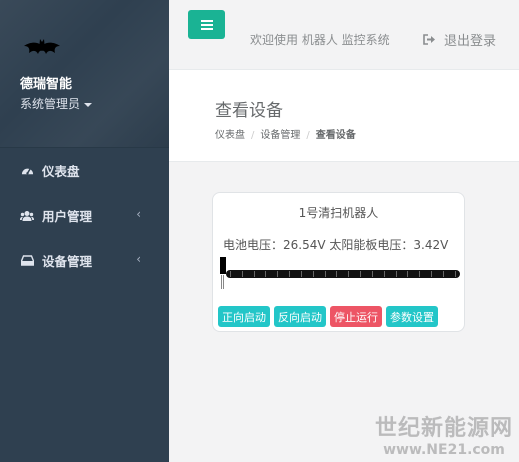 Image resolution: width=519 pixels, height=462 pixels. I want to click on profile-panel: 德瑞智能 系统管理员, so click(84, 74).